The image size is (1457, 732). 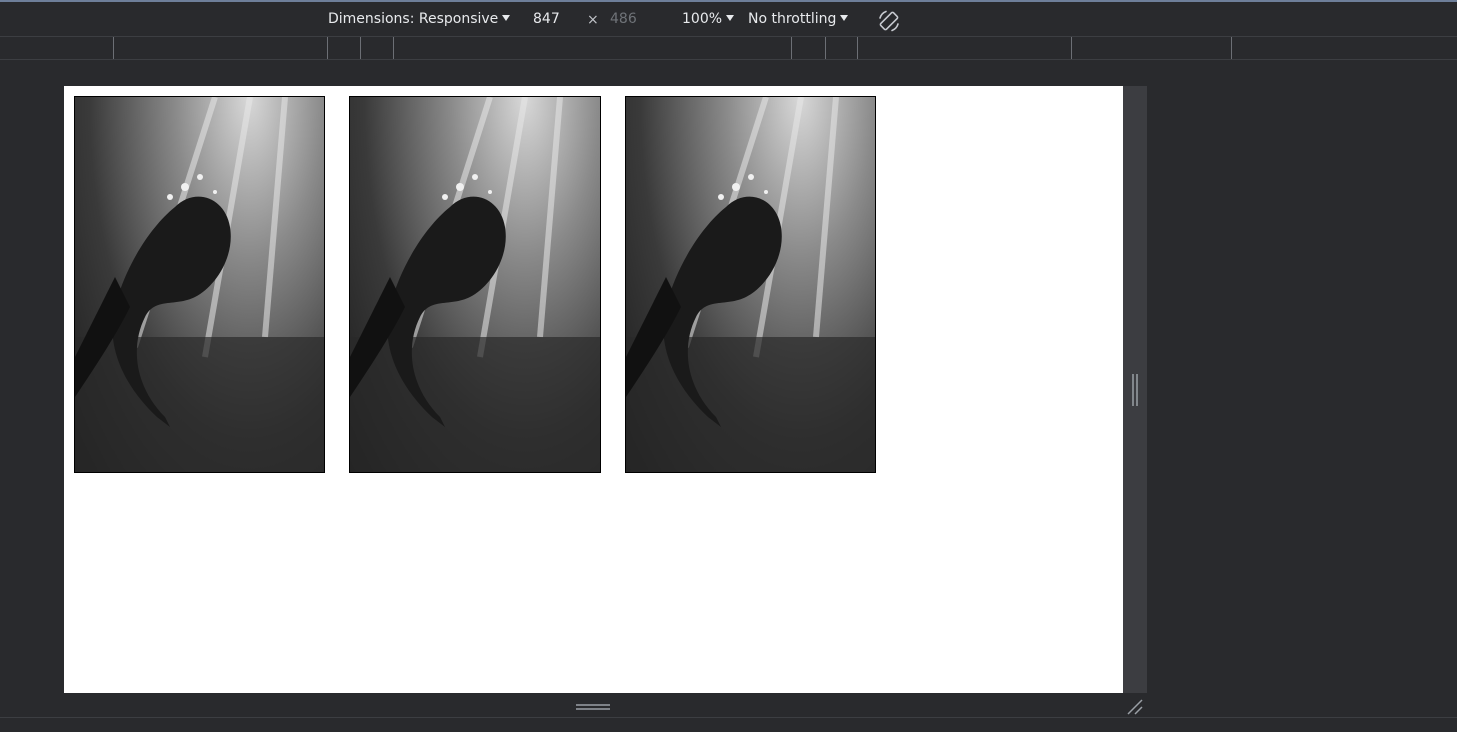 I want to click on width-input, so click(x=555, y=19).